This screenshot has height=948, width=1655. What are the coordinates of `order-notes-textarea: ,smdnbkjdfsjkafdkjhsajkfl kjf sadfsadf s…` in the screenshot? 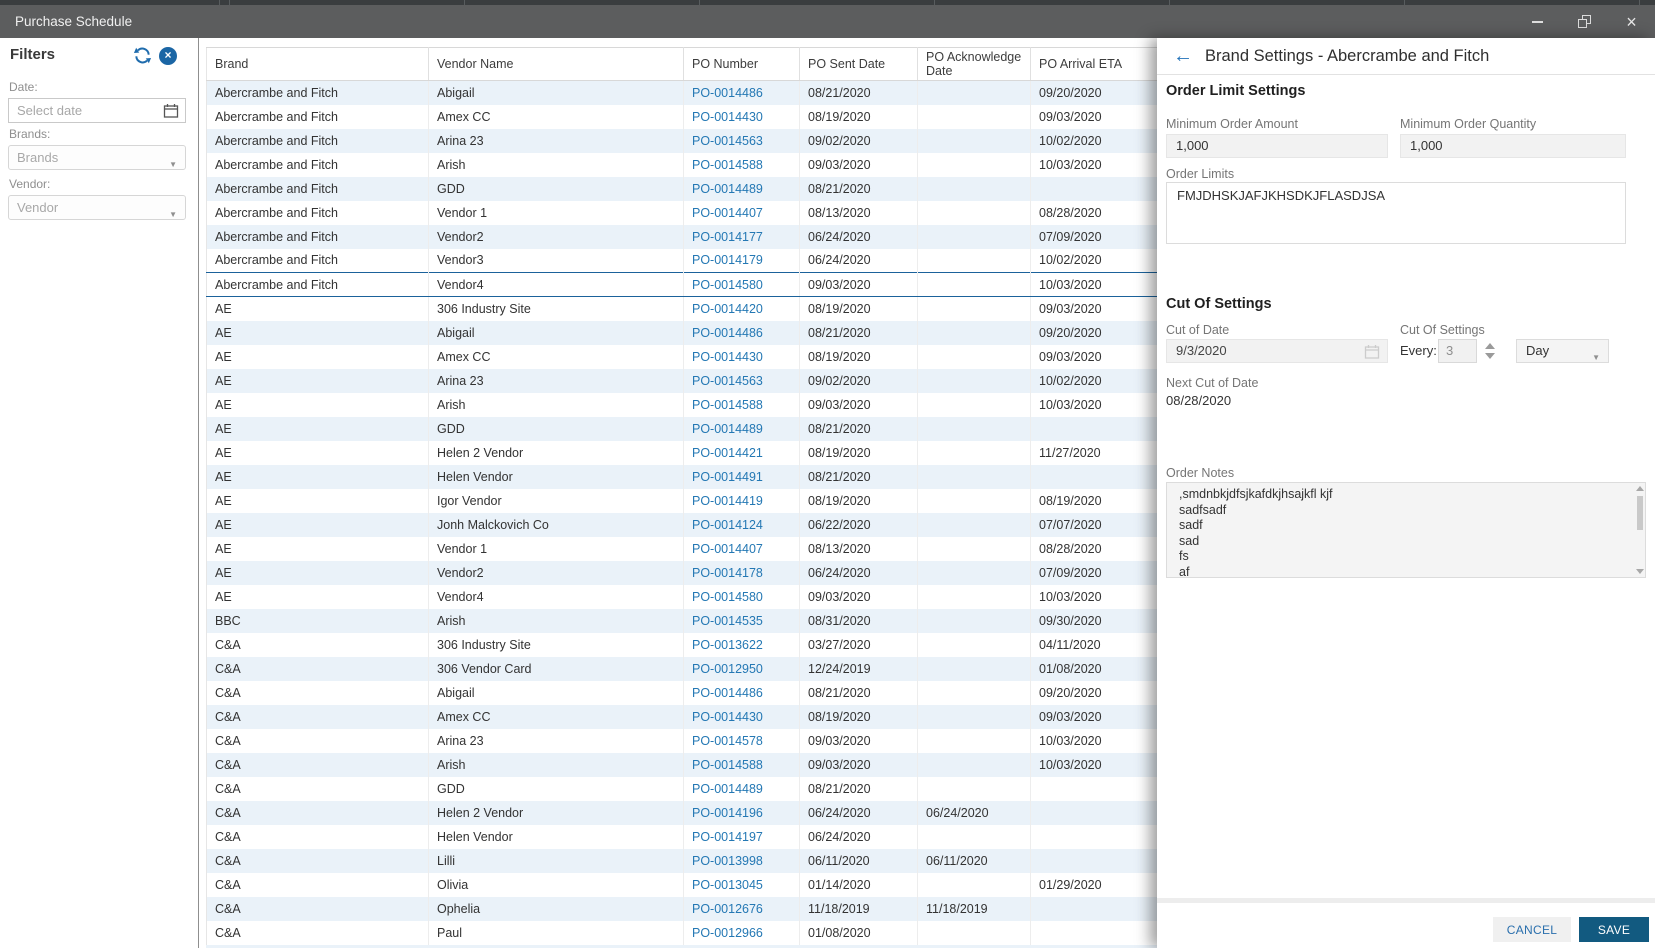 It's located at (1406, 530).